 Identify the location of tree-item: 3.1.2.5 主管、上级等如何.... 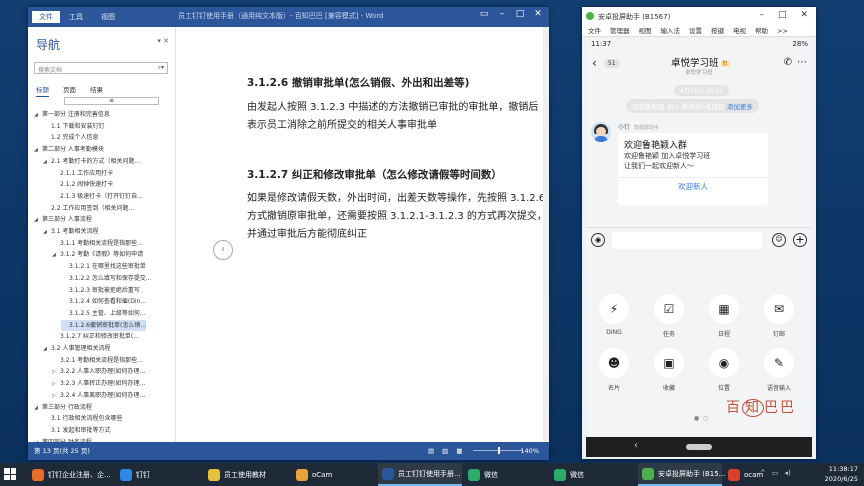
(103, 313).